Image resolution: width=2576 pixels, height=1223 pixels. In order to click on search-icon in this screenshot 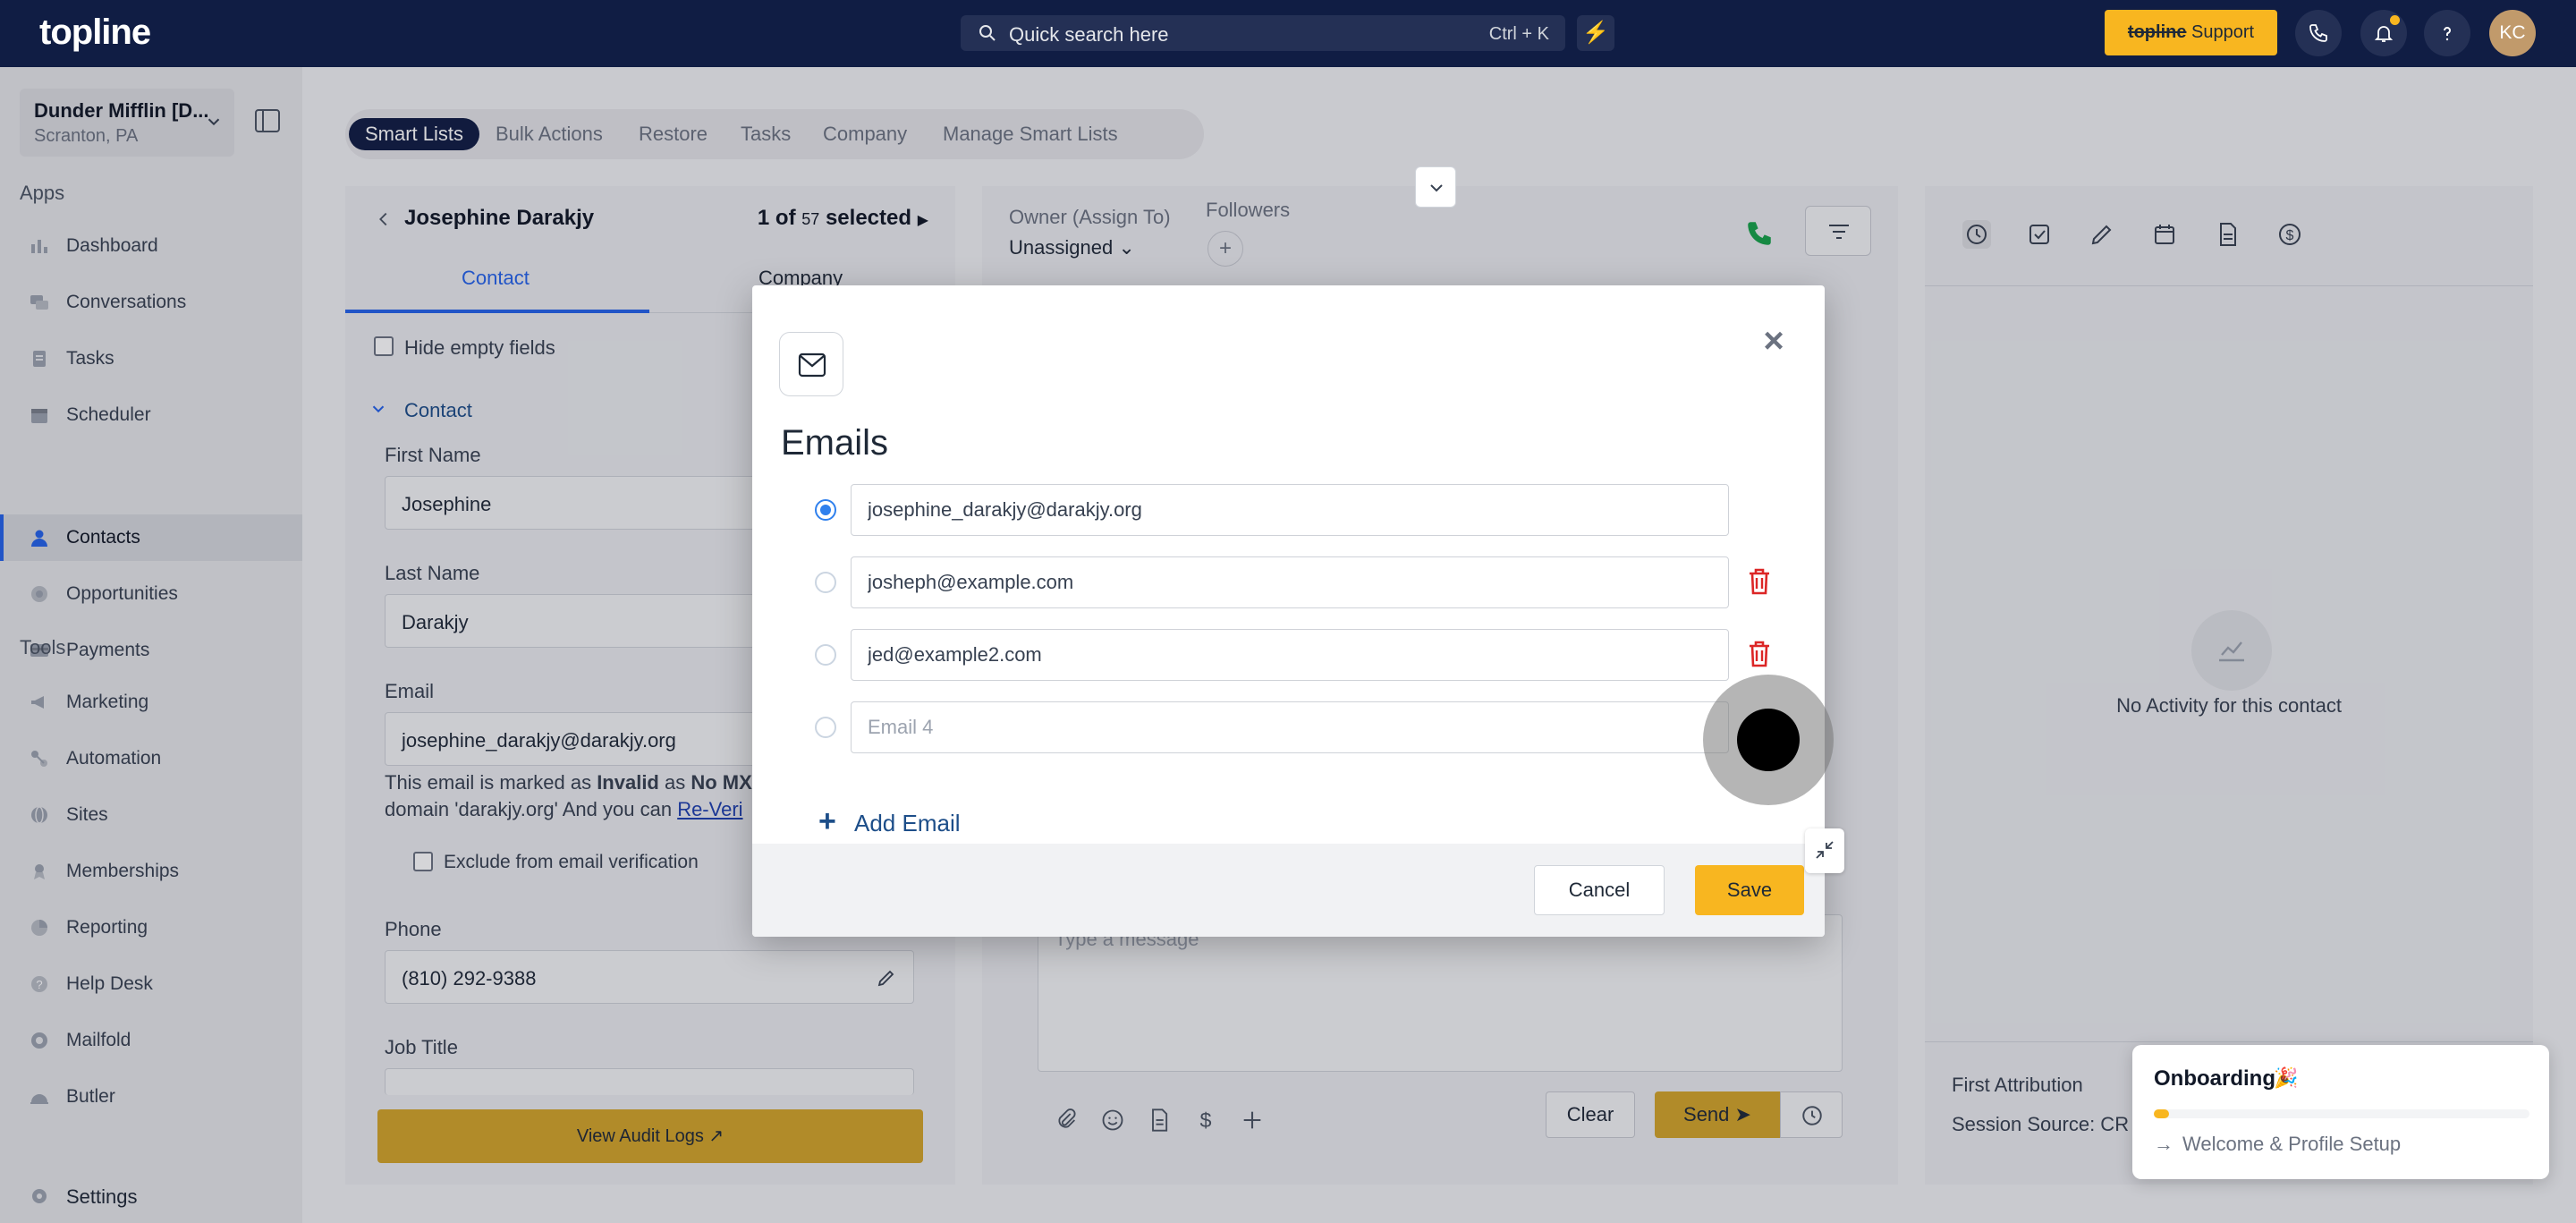, I will do `click(987, 33)`.